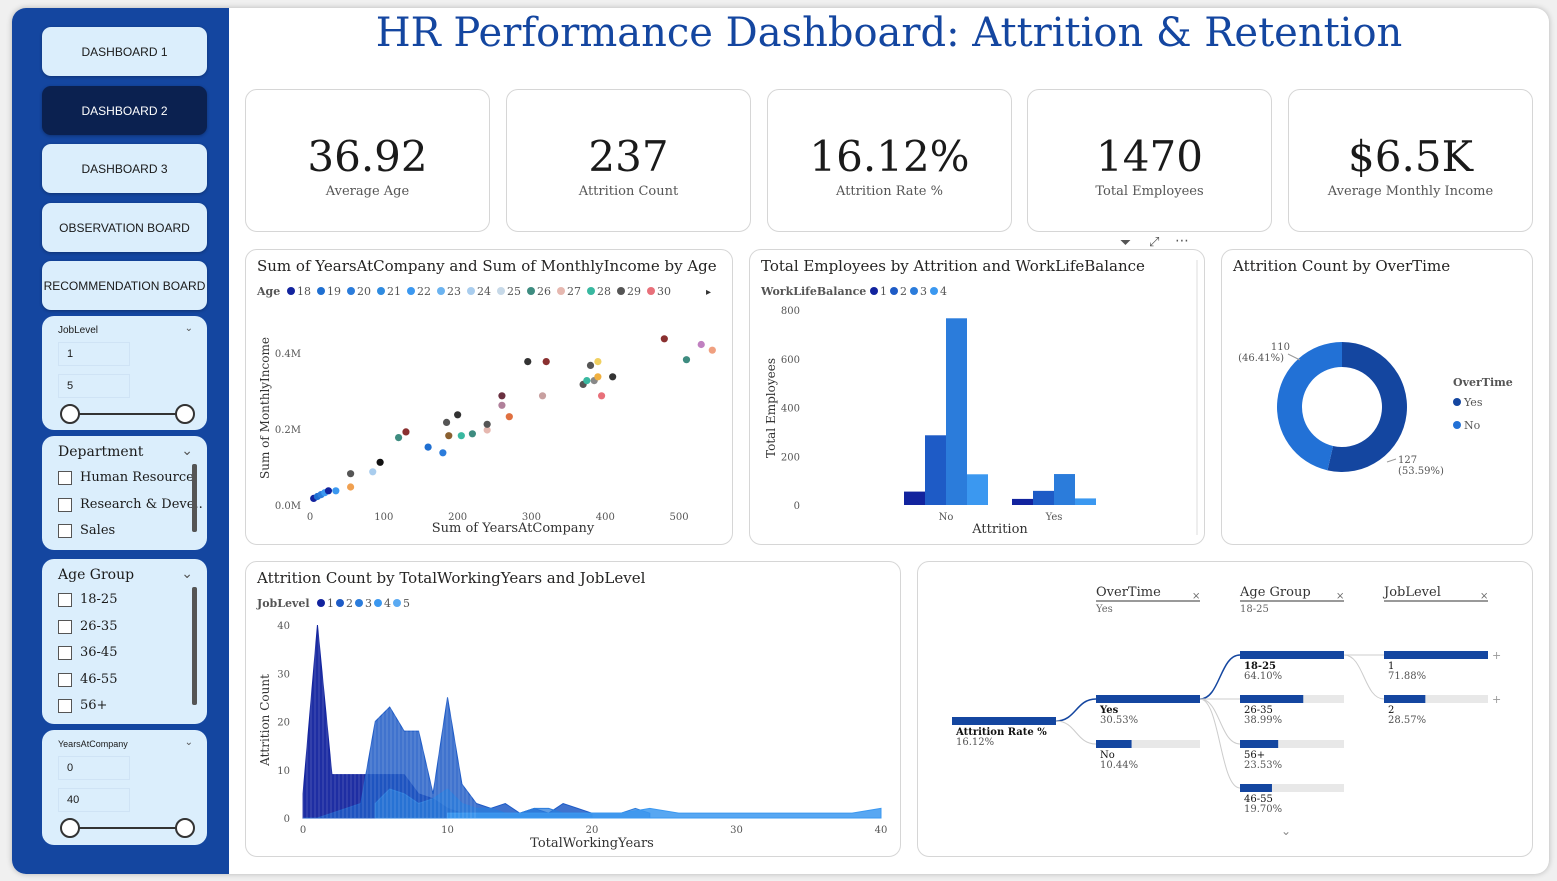  What do you see at coordinates (124, 168) in the screenshot?
I see `nav-dashboard-3: DASHBOARD 3` at bounding box center [124, 168].